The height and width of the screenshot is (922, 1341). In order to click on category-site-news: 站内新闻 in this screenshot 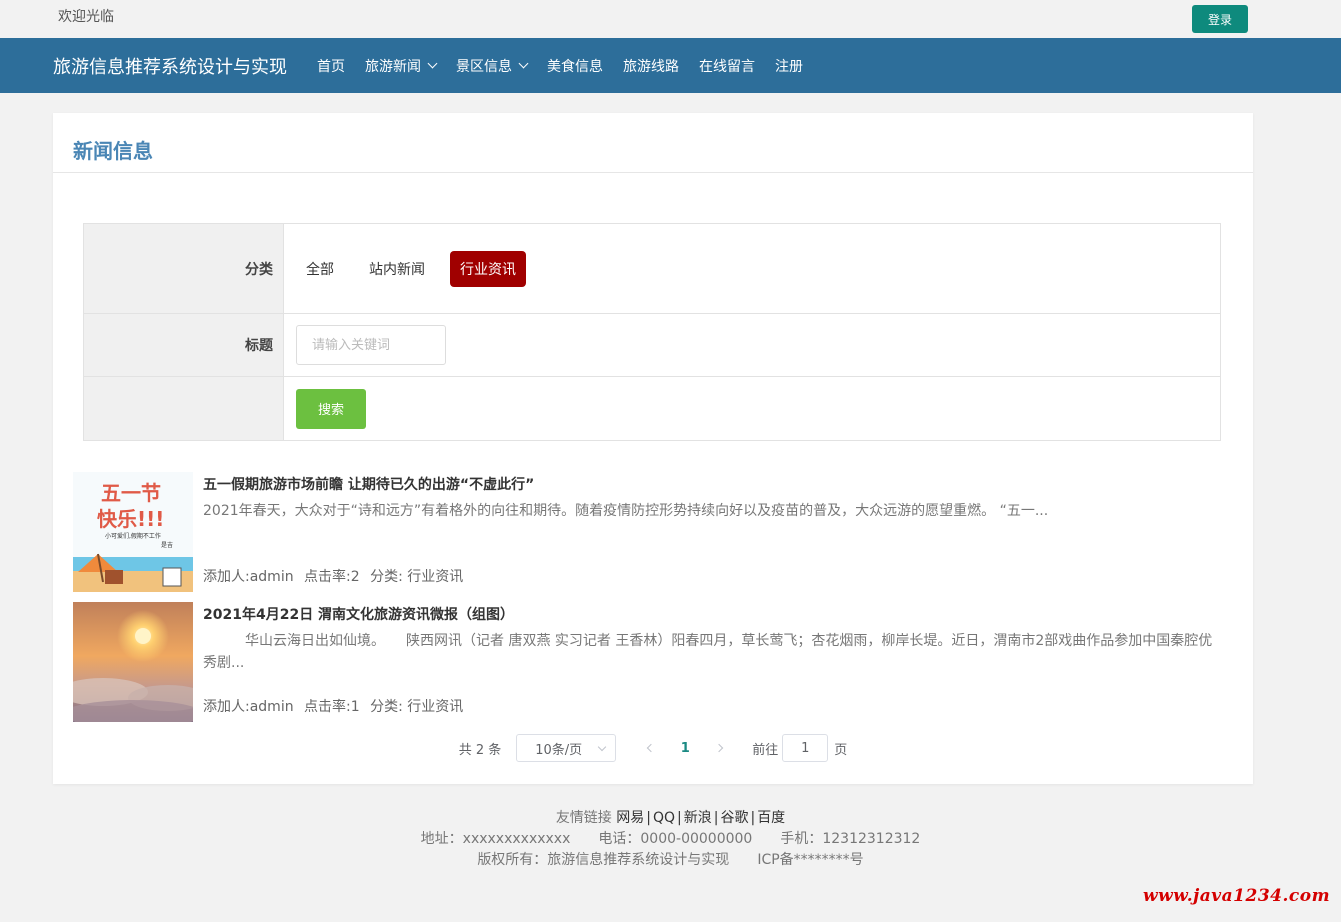, I will do `click(397, 269)`.